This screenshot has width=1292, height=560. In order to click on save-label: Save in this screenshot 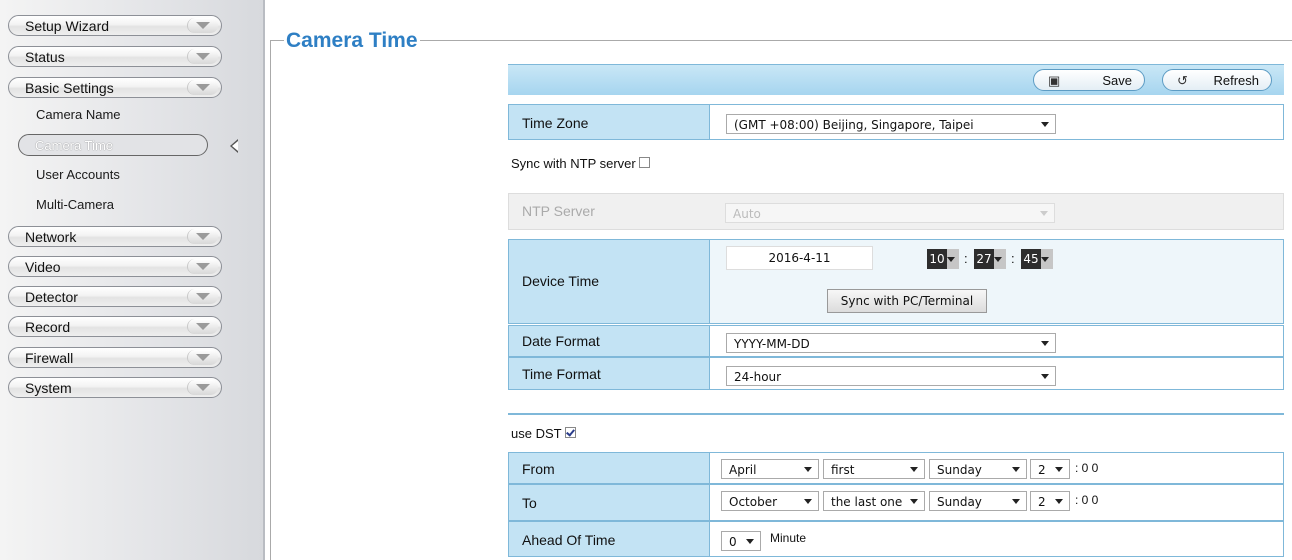, I will do `click(1117, 80)`.